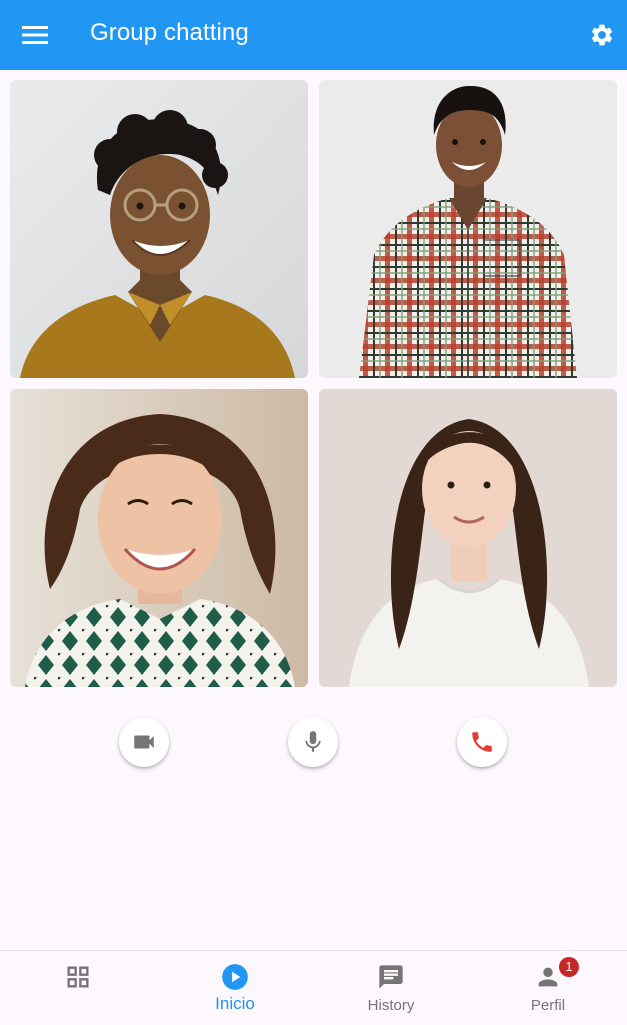  Describe the element at coordinates (313, 35) in the screenshot. I see `app-bar: Group chatting` at that location.